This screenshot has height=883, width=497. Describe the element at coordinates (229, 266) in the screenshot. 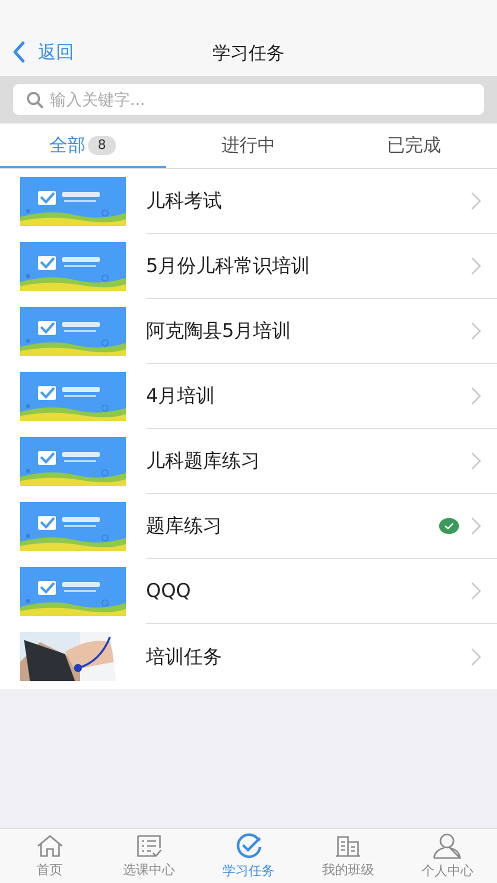

I see `task-title: 5月份儿科常识培训` at that location.